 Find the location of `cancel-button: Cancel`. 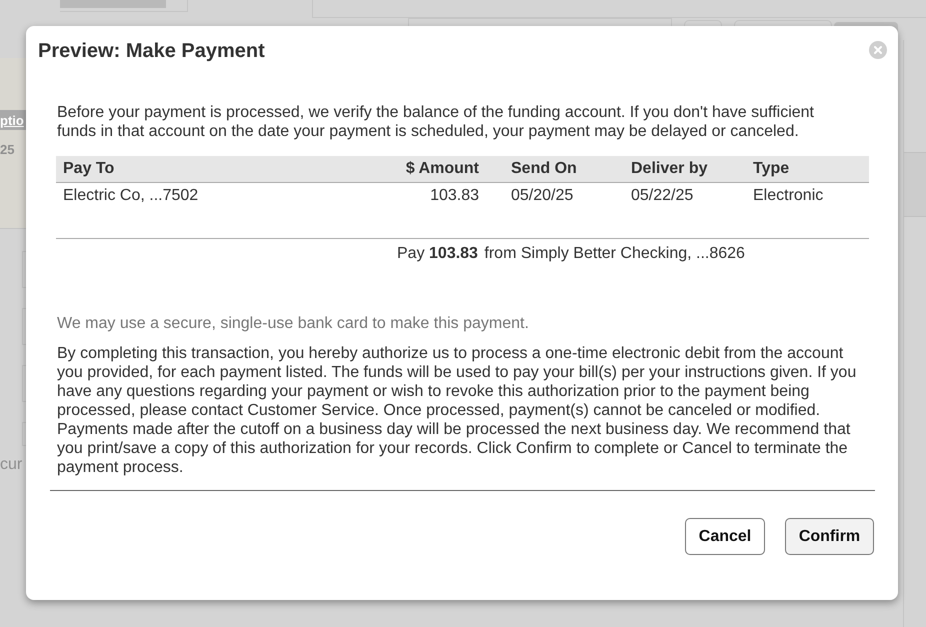

cancel-button: Cancel is located at coordinates (725, 536).